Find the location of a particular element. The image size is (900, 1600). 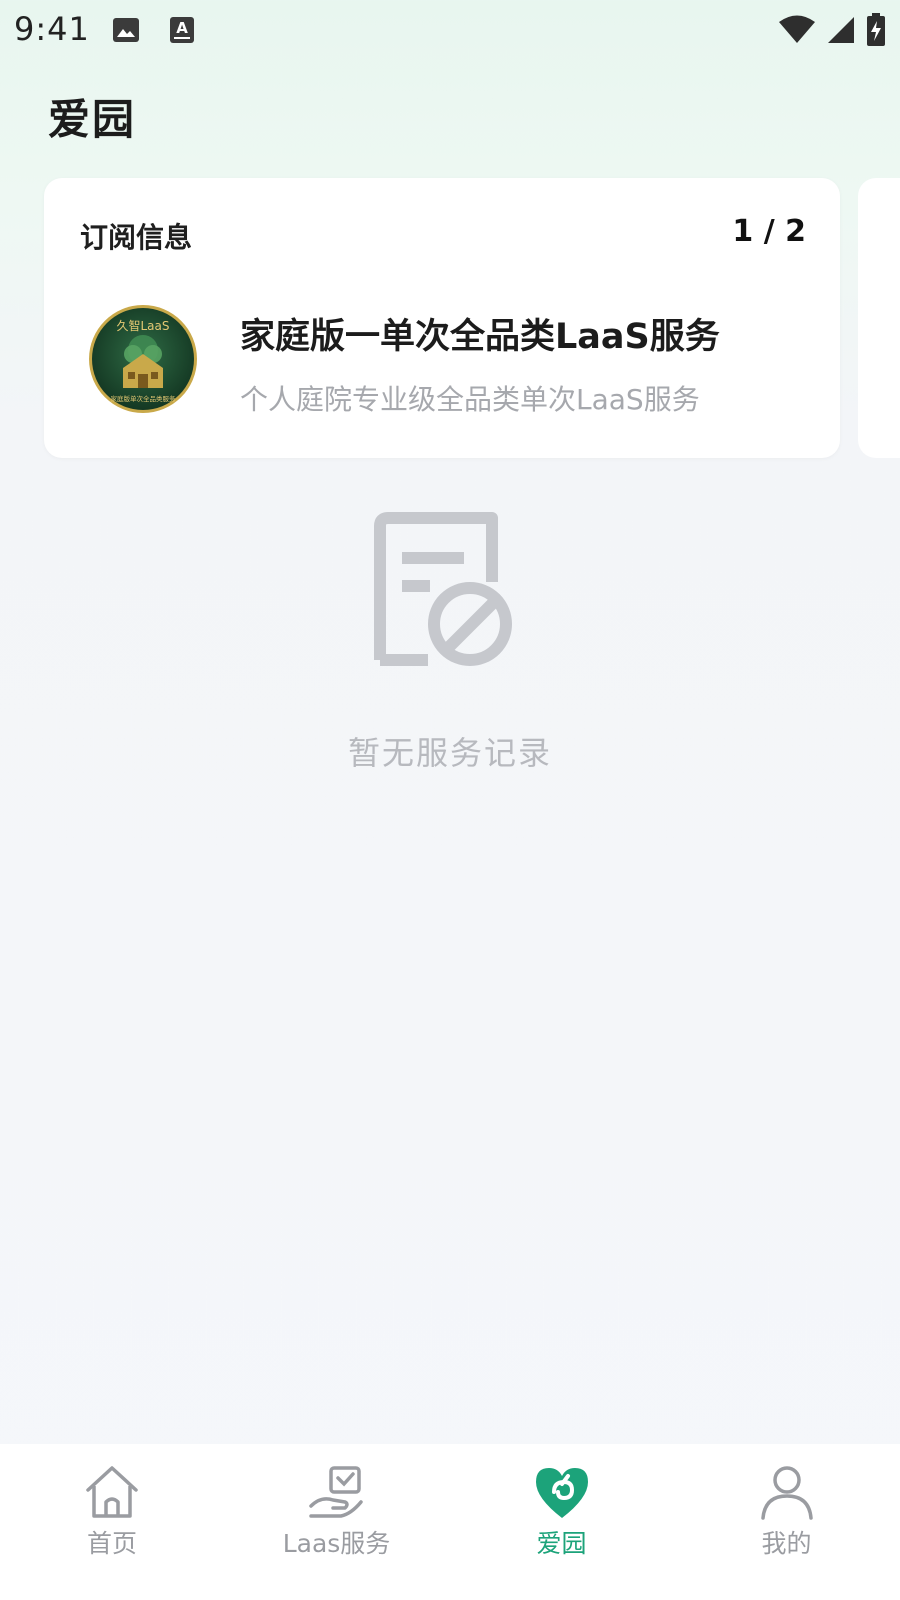

nav-item-laas-service: Laas服务 is located at coordinates (336, 1522).